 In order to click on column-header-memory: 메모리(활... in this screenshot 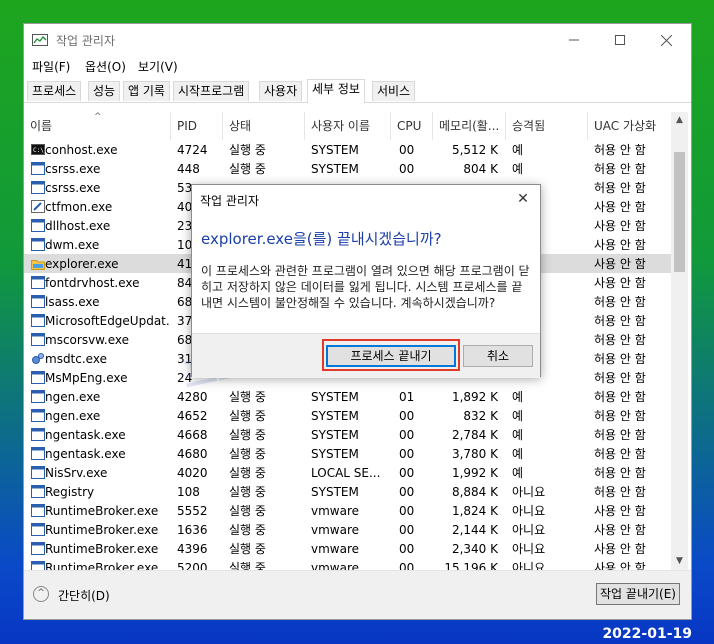, I will do `click(469, 126)`.